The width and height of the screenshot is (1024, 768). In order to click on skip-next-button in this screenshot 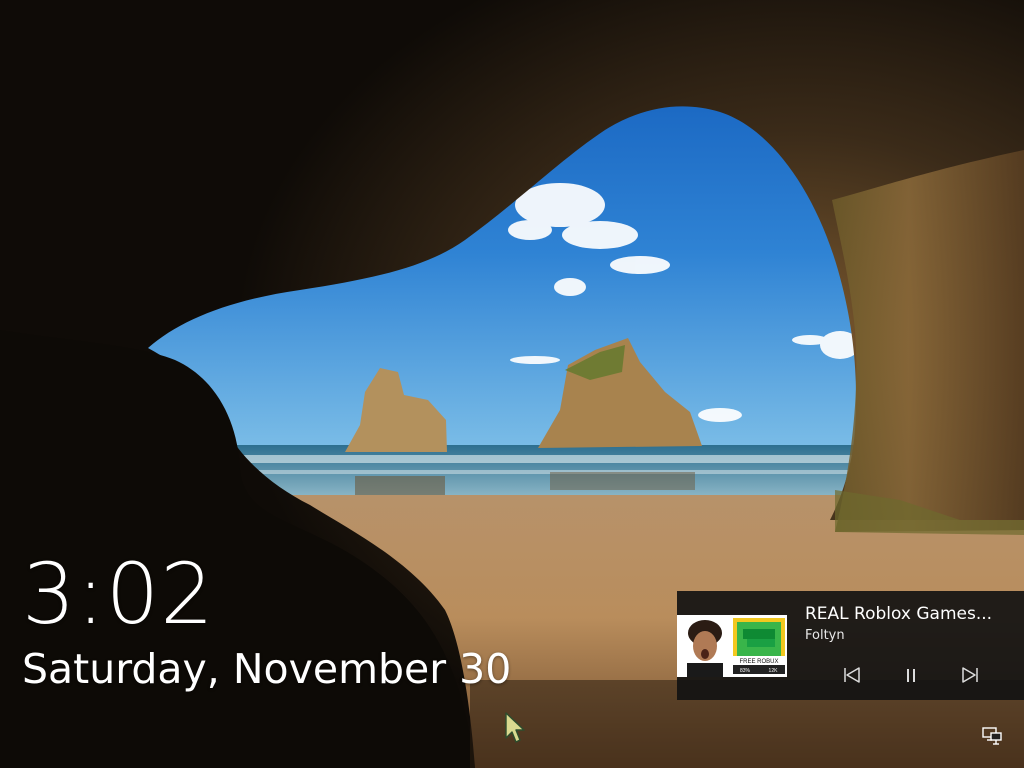, I will do `click(970, 675)`.